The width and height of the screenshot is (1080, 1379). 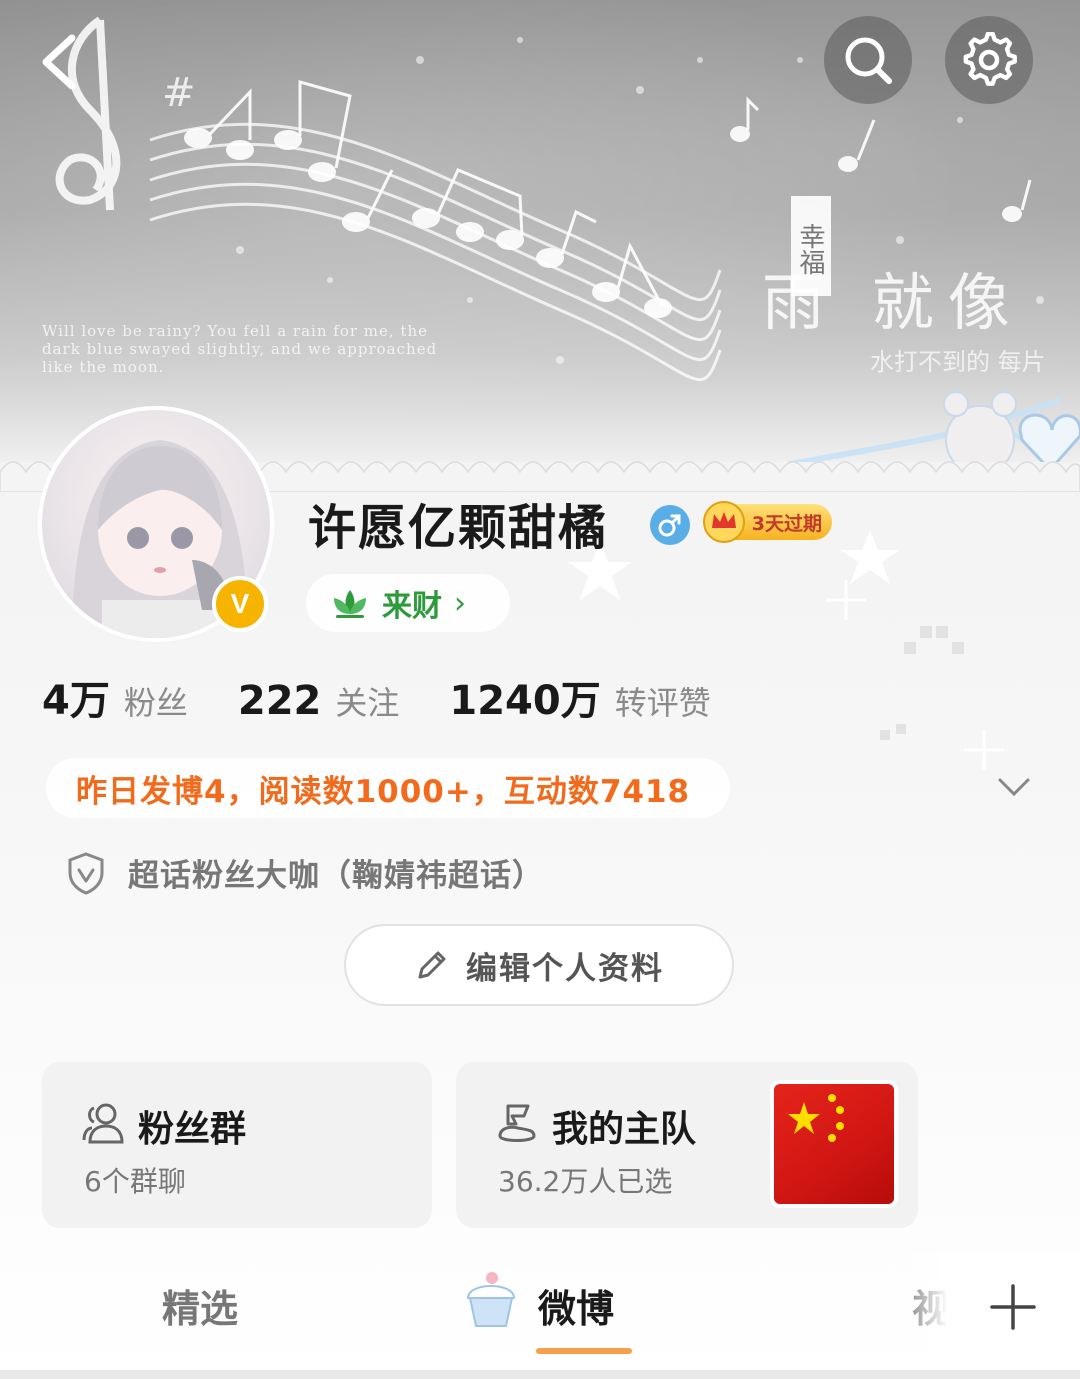 I want to click on team-icon, so click(x=517, y=1123).